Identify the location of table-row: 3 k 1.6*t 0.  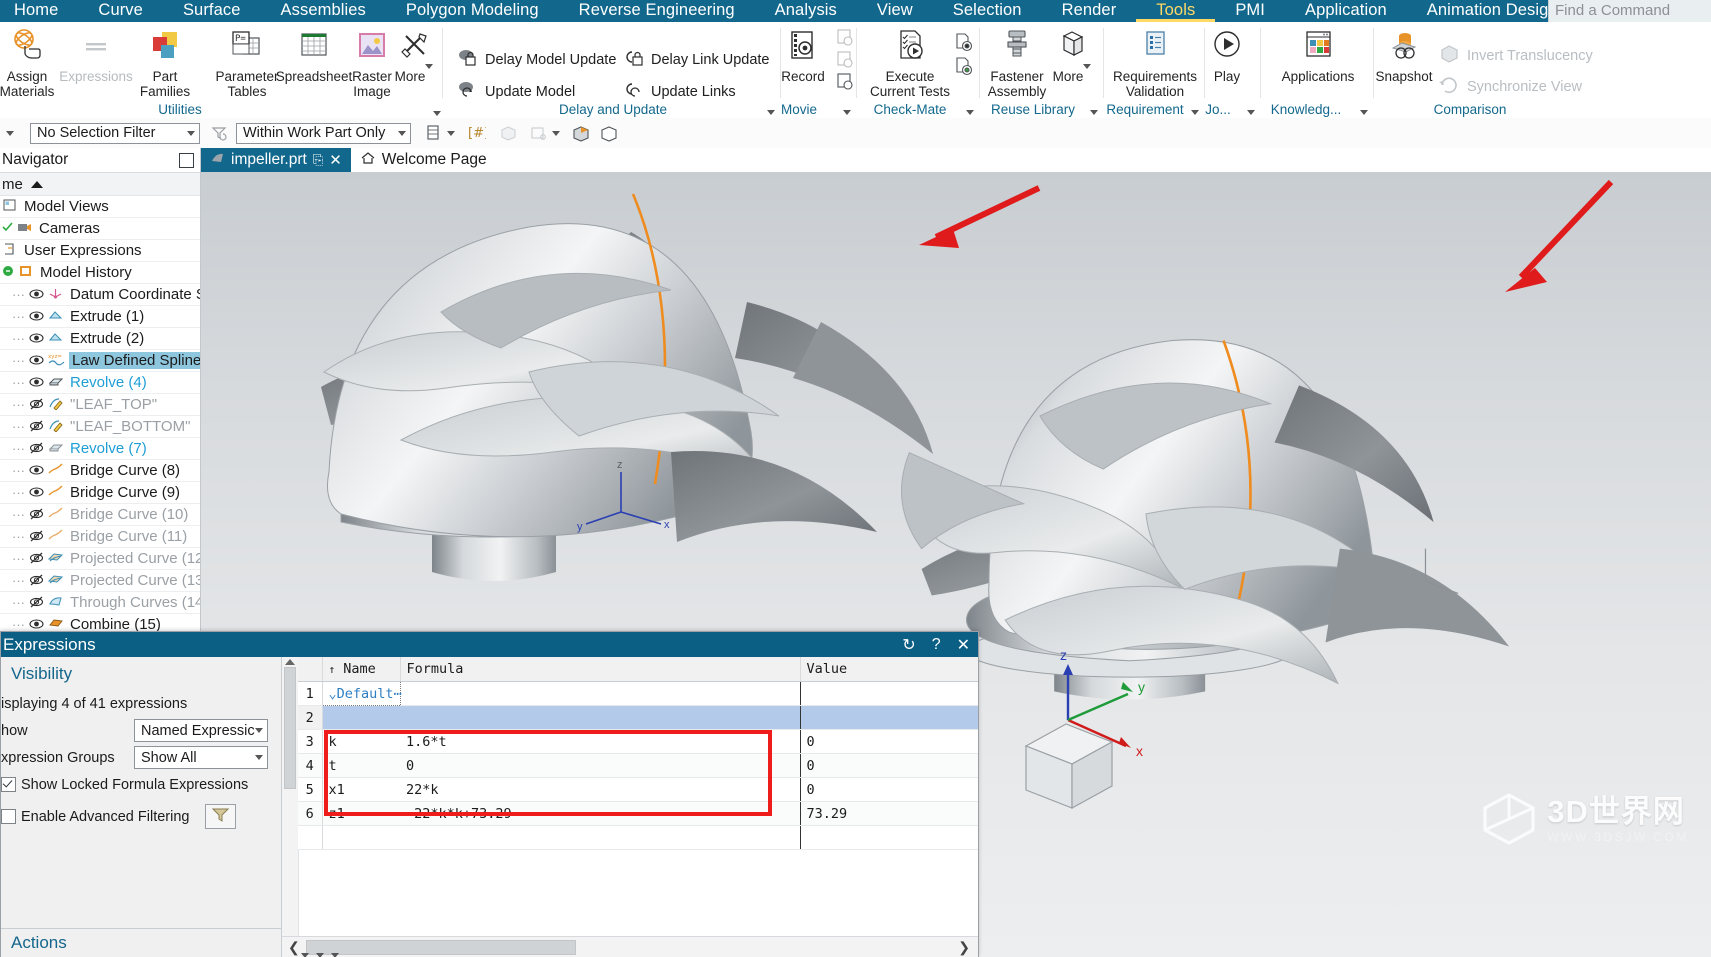
(638, 741).